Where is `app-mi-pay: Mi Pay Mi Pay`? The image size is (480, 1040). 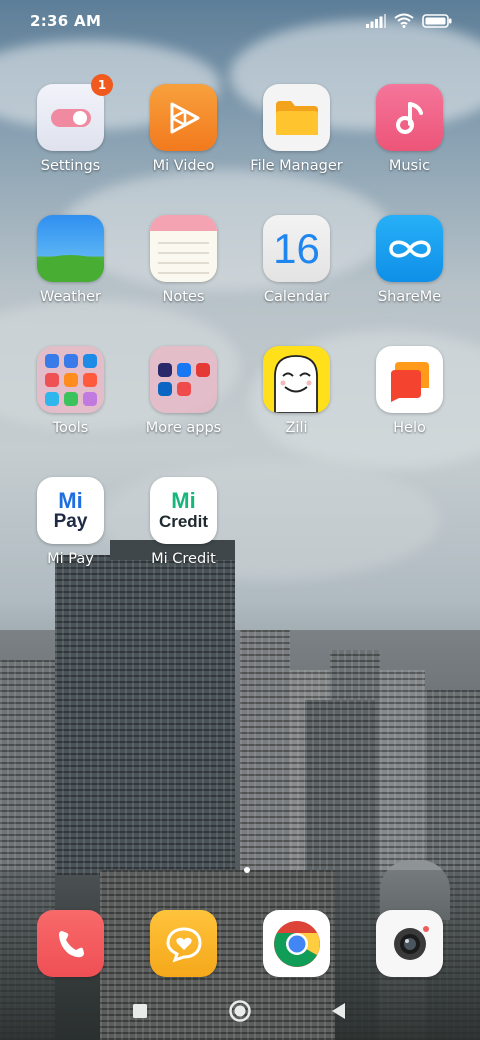 app-mi-pay: Mi Pay Mi Pay is located at coordinates (70, 537).